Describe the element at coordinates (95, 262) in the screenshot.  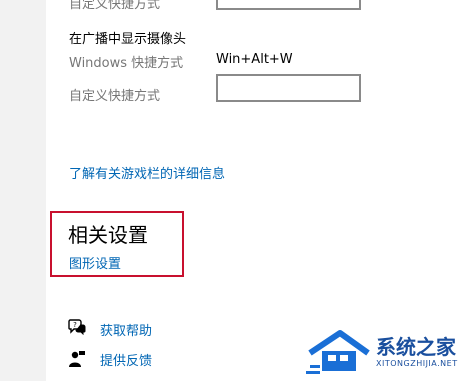
I see `graphics-settings-link: 图形设置` at that location.